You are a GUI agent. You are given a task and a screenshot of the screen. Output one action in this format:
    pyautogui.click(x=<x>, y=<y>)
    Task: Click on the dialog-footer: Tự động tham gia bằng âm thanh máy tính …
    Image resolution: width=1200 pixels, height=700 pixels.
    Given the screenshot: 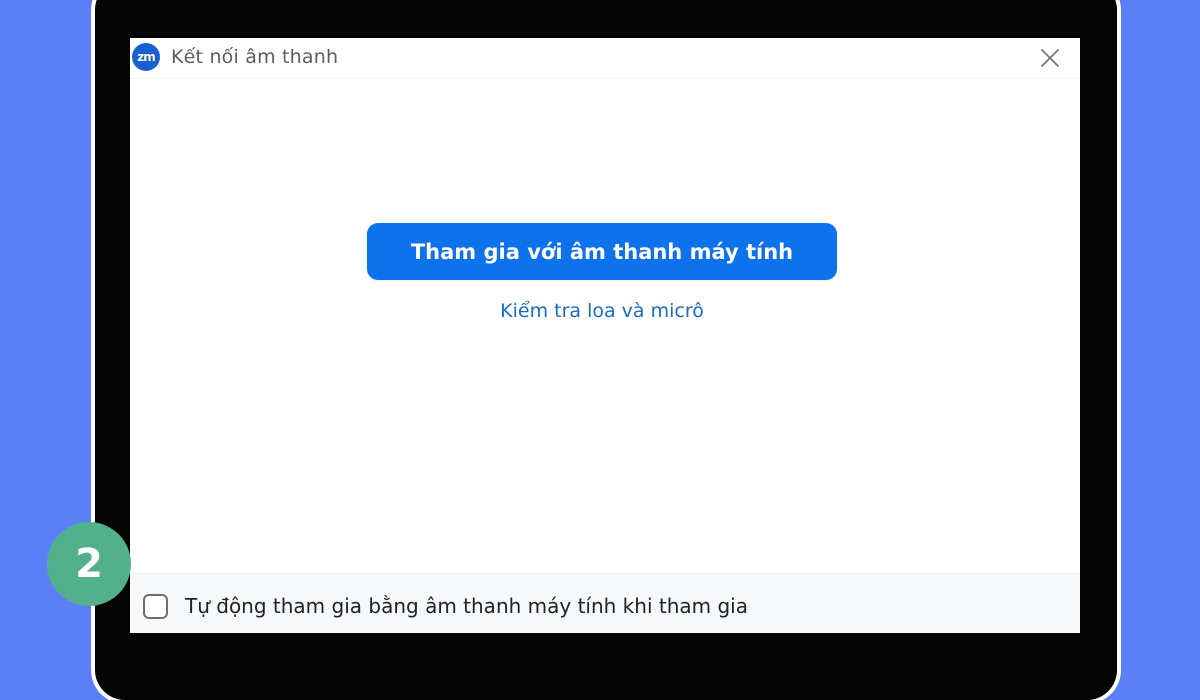 What is the action you would take?
    pyautogui.click(x=605, y=603)
    